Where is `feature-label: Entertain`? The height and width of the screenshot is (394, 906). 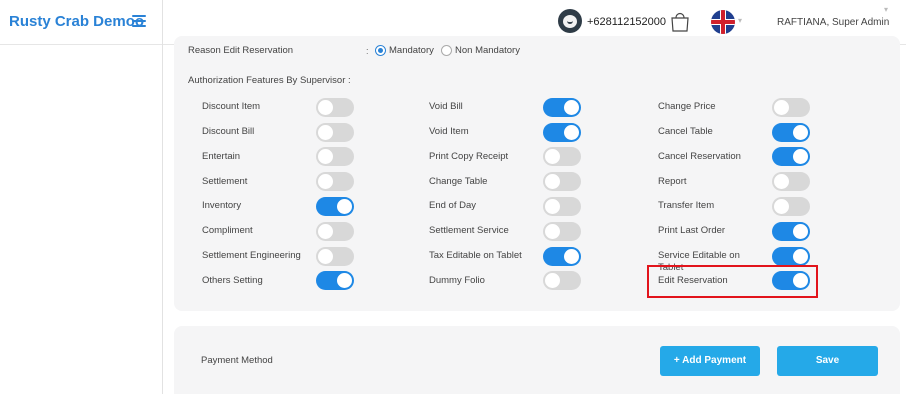 feature-label: Entertain is located at coordinates (221, 156).